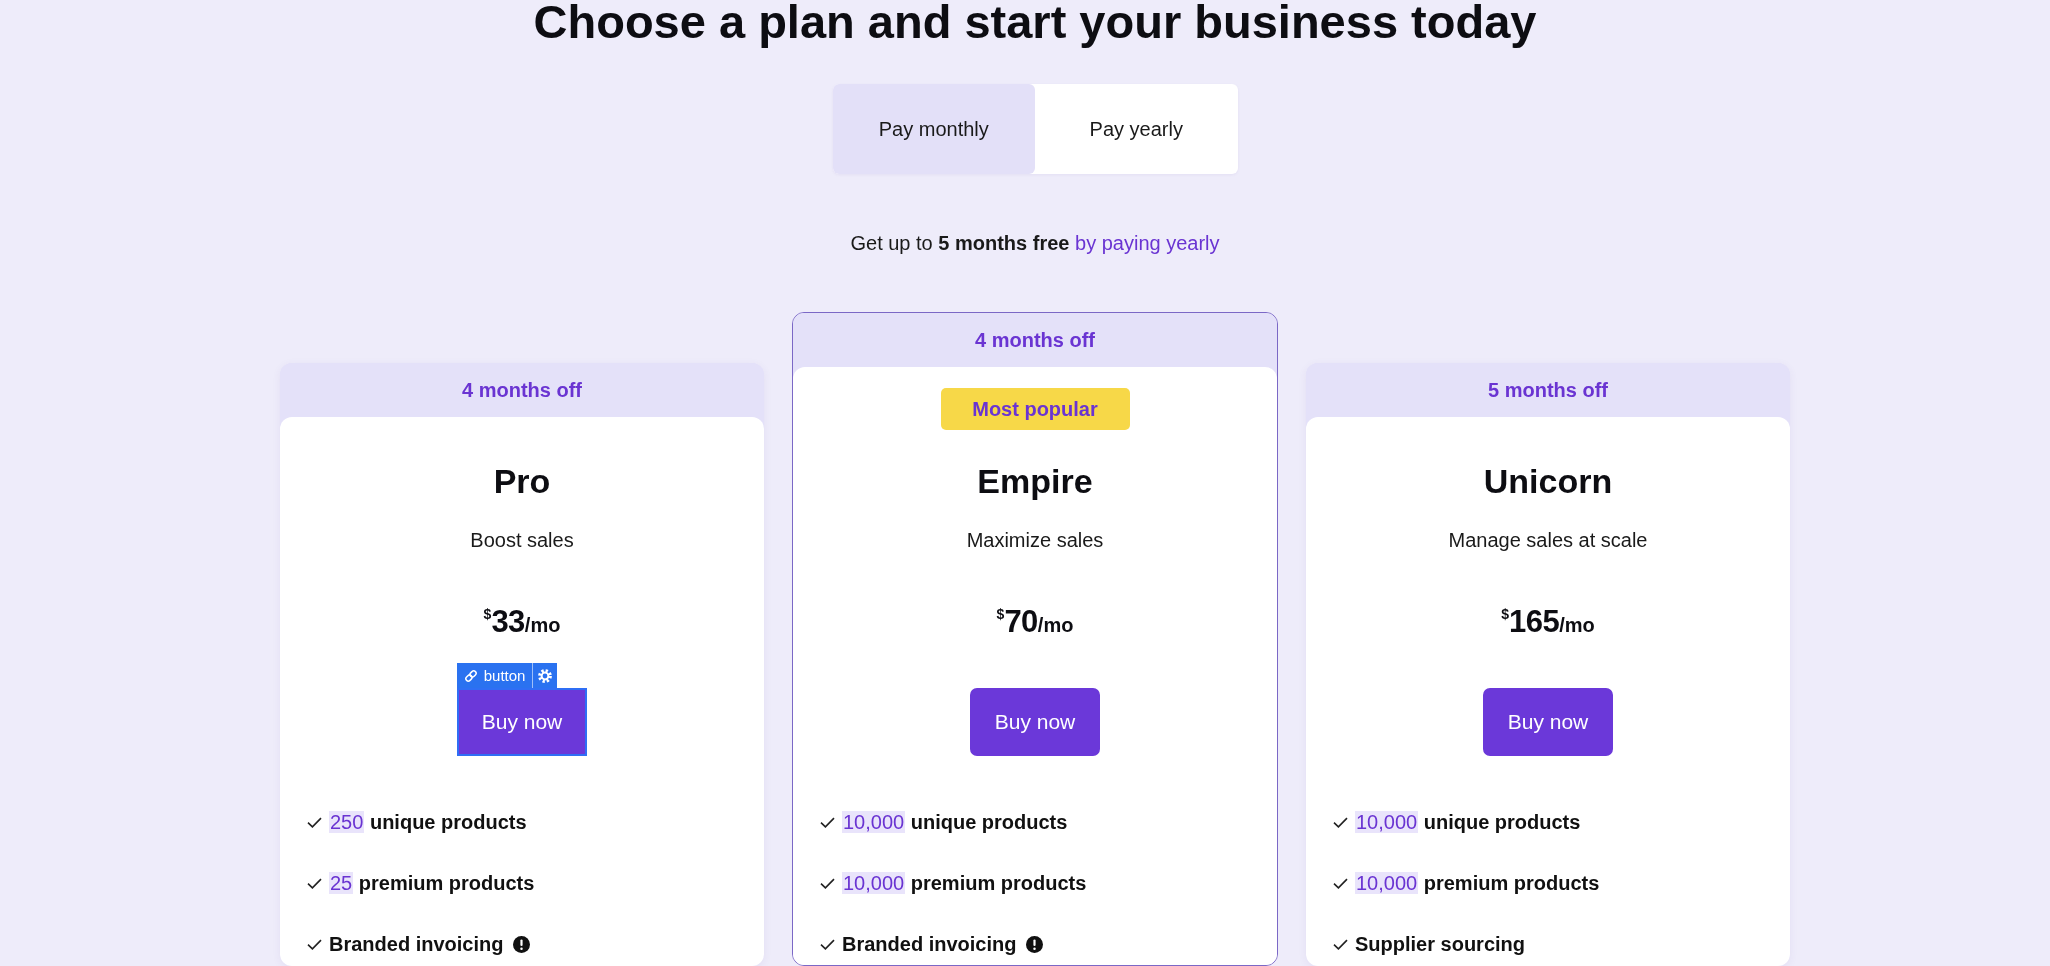  I want to click on discount-label: 4 months off, so click(522, 390).